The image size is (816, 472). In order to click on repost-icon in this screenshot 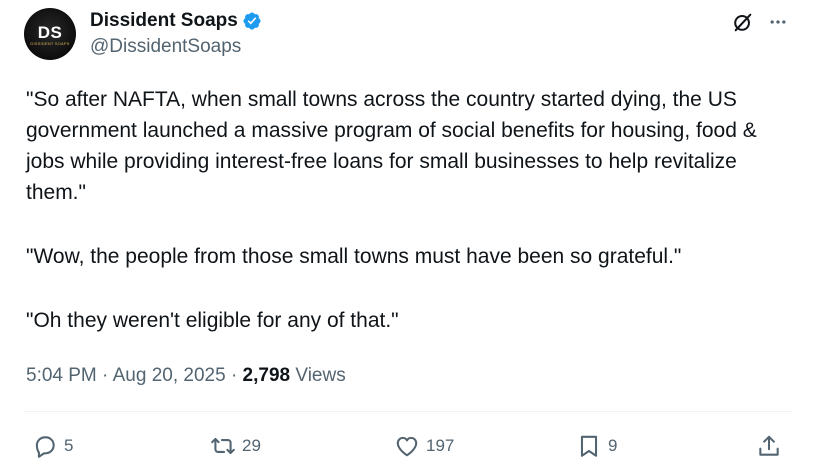, I will do `click(223, 446)`.